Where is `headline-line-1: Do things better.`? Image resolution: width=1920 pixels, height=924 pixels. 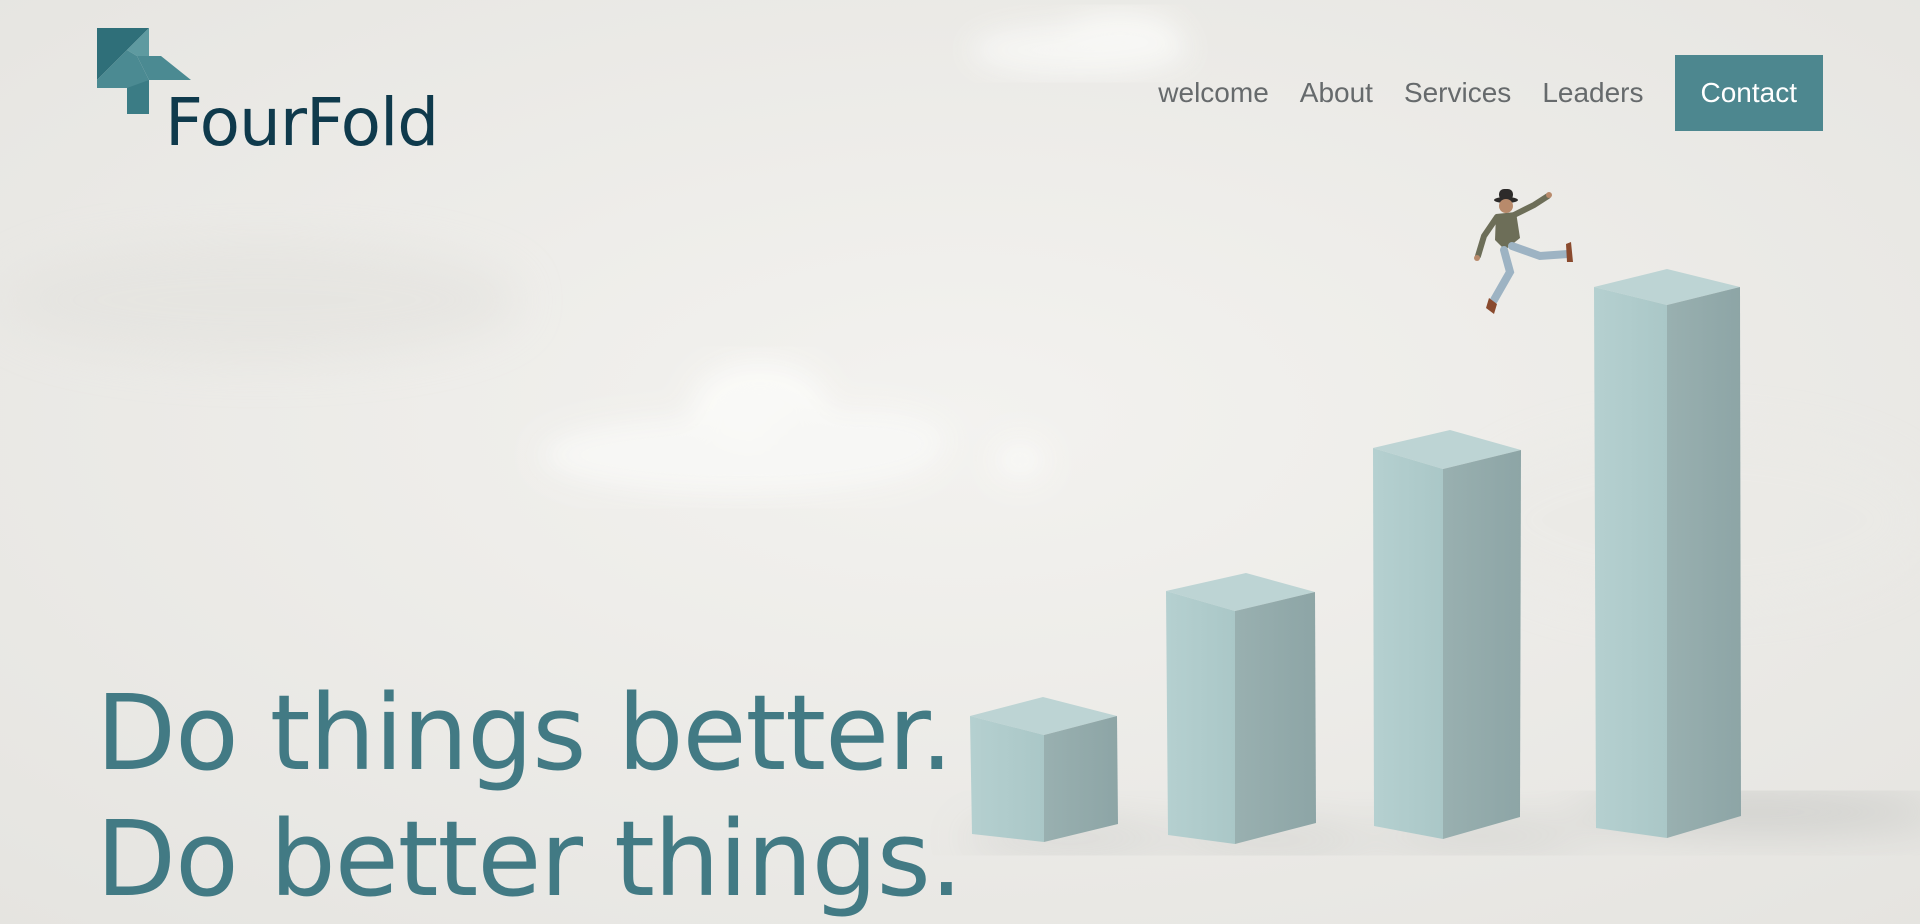 headline-line-1: Do things better. is located at coordinates (524, 733).